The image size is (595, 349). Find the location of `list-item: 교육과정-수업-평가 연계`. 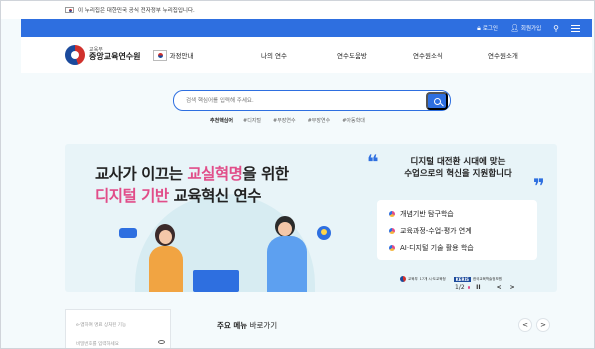

list-item: 교육과정-수업-평가 연계 is located at coordinates (463, 230).